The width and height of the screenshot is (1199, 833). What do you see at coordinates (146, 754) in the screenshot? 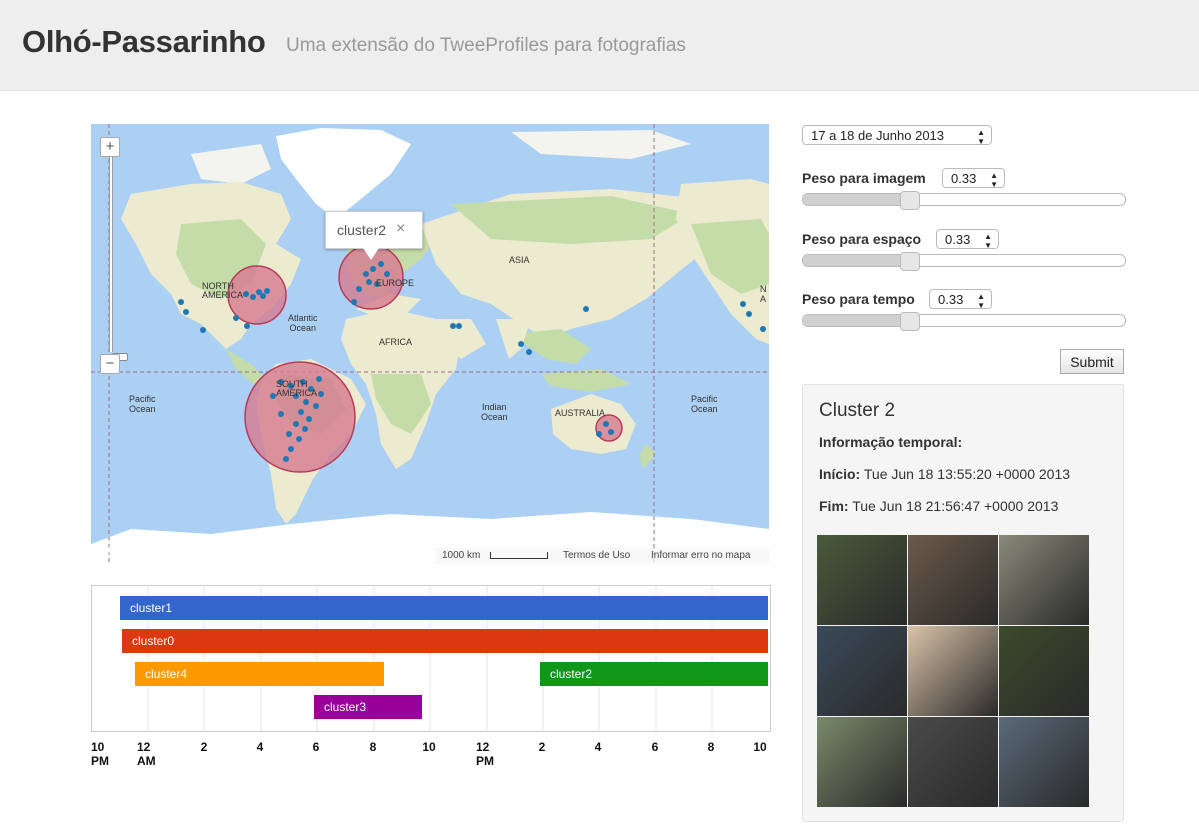
I see `tick-label: 12 AM` at bounding box center [146, 754].